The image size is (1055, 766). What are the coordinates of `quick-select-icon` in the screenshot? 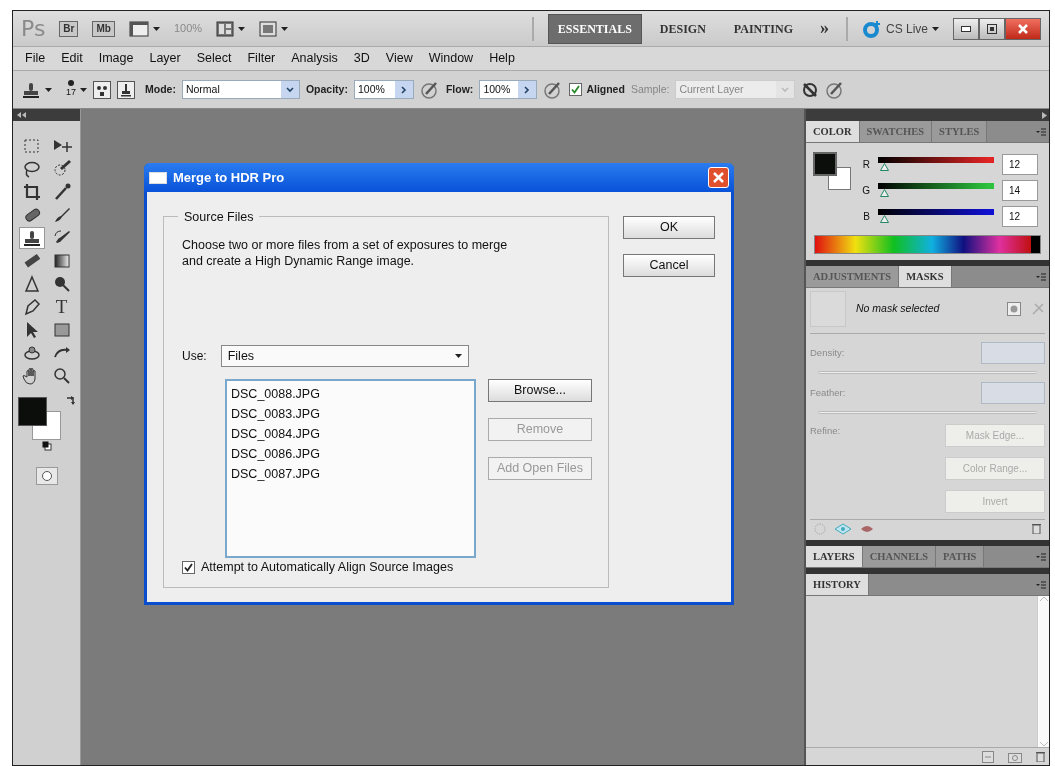 It's located at (61, 169).